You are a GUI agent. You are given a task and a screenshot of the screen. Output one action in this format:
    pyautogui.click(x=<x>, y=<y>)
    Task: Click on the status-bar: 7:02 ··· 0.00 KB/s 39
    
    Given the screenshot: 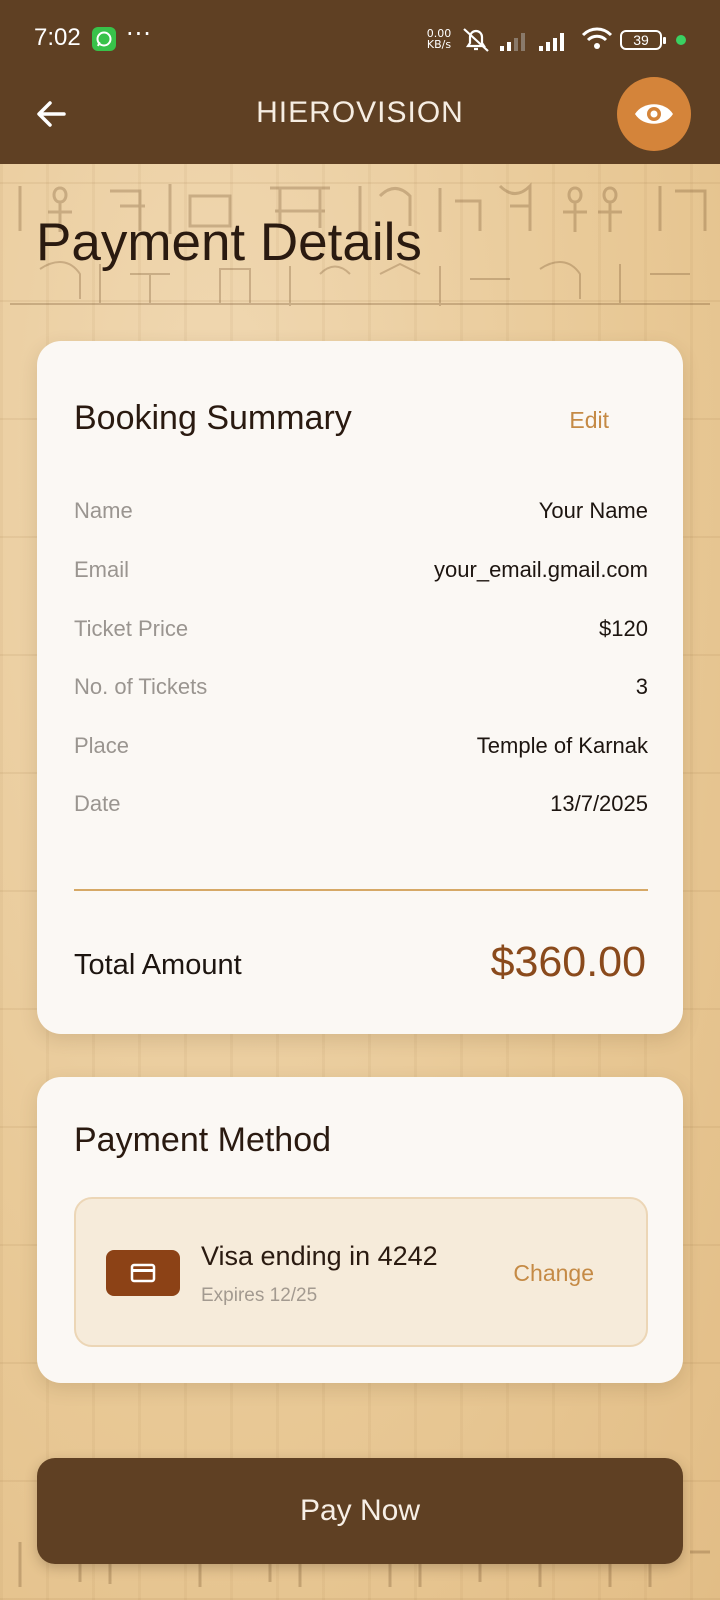 What is the action you would take?
    pyautogui.click(x=360, y=40)
    